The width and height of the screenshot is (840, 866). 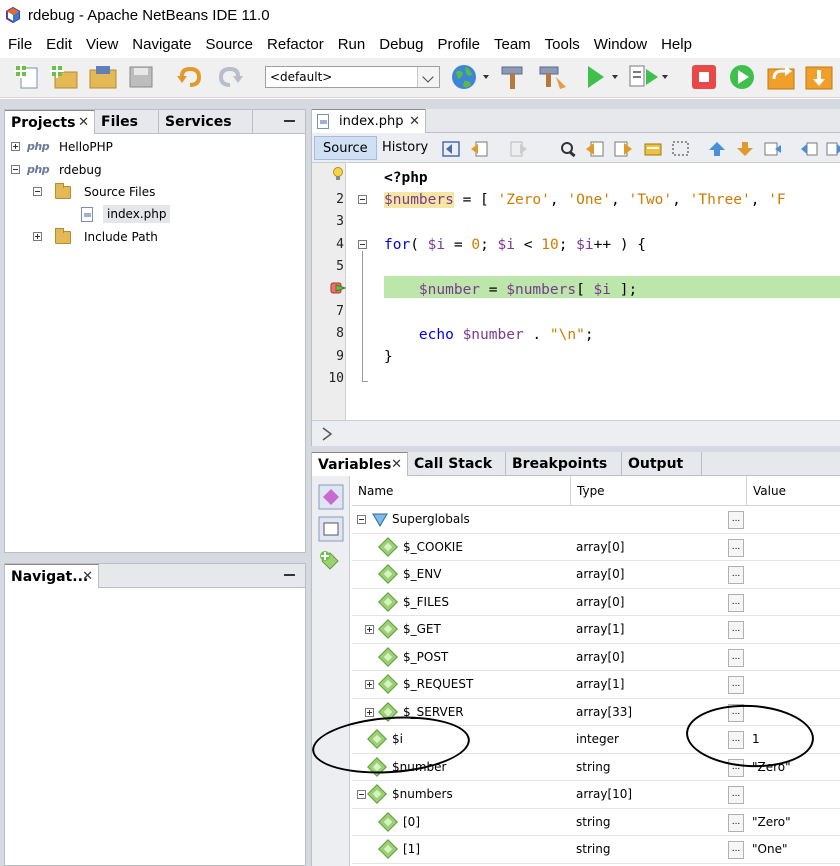 I want to click on last-edit-icon, so click(x=451, y=149).